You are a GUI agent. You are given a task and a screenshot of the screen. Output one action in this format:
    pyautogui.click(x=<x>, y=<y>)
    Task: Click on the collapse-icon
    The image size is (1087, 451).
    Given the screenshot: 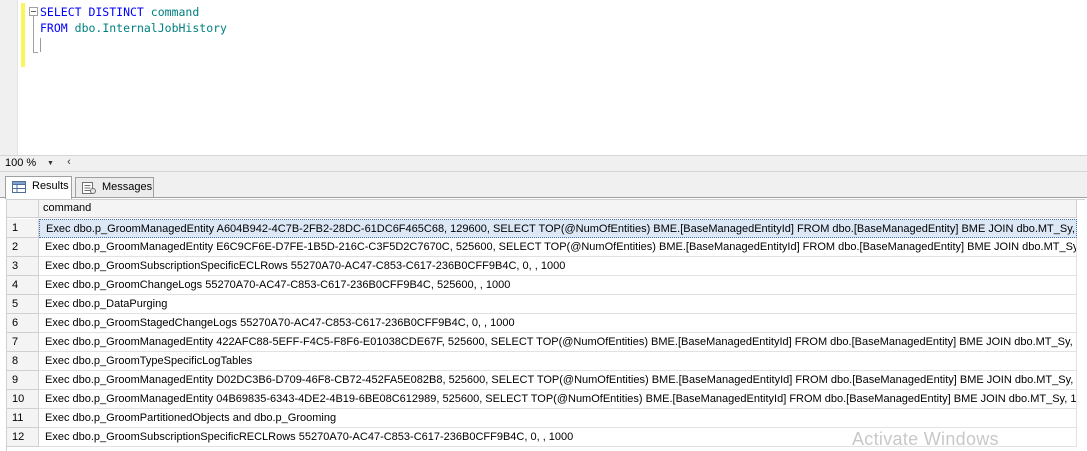 What is the action you would take?
    pyautogui.click(x=33, y=11)
    